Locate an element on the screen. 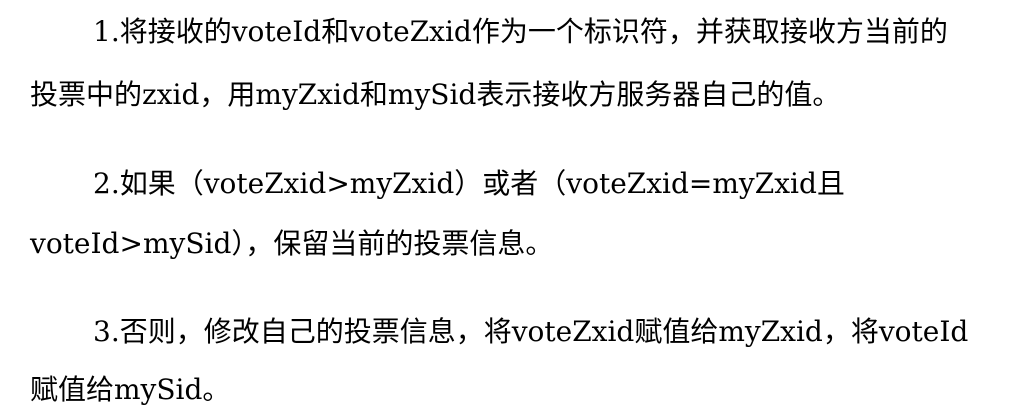 This screenshot has height=414, width=1030. paragraph-2-line-1: 2.如果（voteZxid>myZxid）或者（voteZxid=myZxid且 is located at coordinates (469, 183).